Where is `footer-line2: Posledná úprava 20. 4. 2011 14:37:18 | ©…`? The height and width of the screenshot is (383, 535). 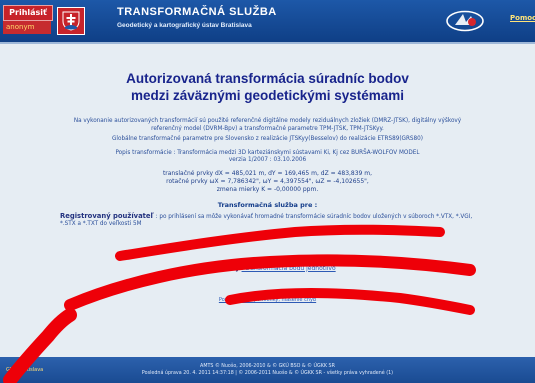 footer-line2: Posledná úprava 20. 4. 2011 14:37:18 | ©… is located at coordinates (267, 373).